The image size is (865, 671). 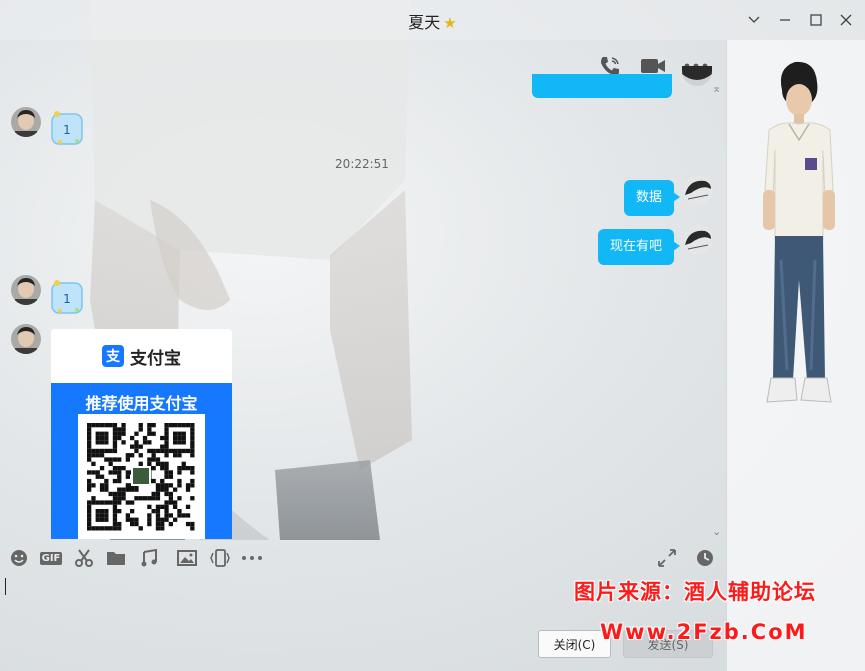 I want to click on message-bubble-outgoing: 现在有吧, so click(x=639, y=247).